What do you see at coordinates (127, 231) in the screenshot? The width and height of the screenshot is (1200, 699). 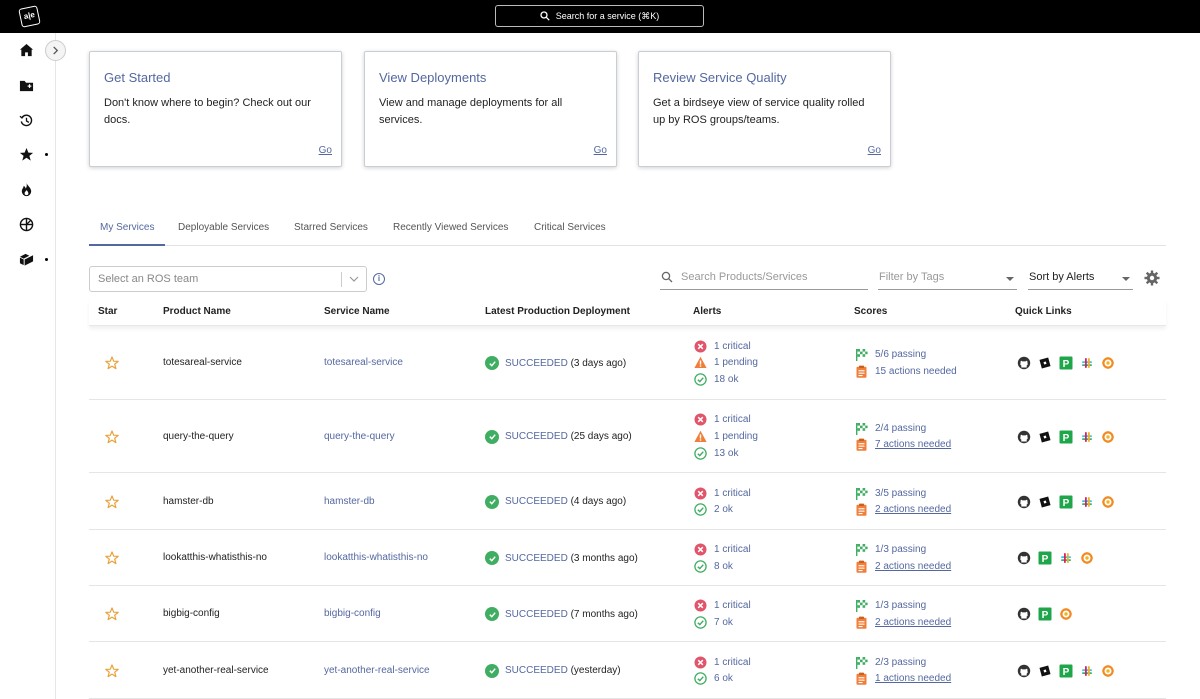 I see `tab-my-services: My Services` at bounding box center [127, 231].